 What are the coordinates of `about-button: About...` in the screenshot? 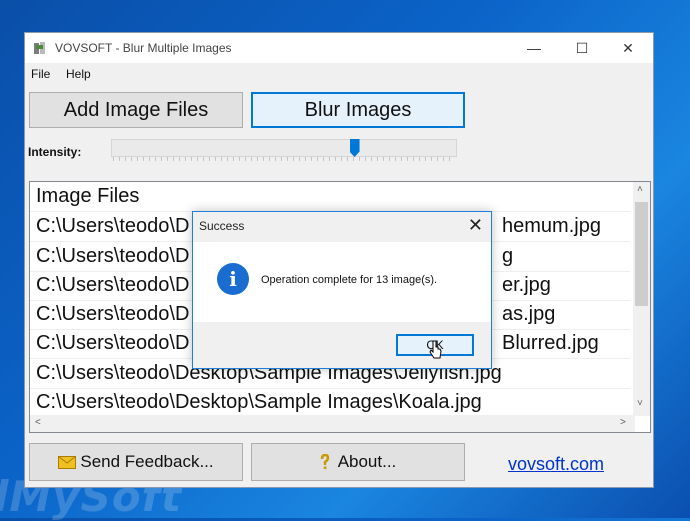 It's located at (358, 462).